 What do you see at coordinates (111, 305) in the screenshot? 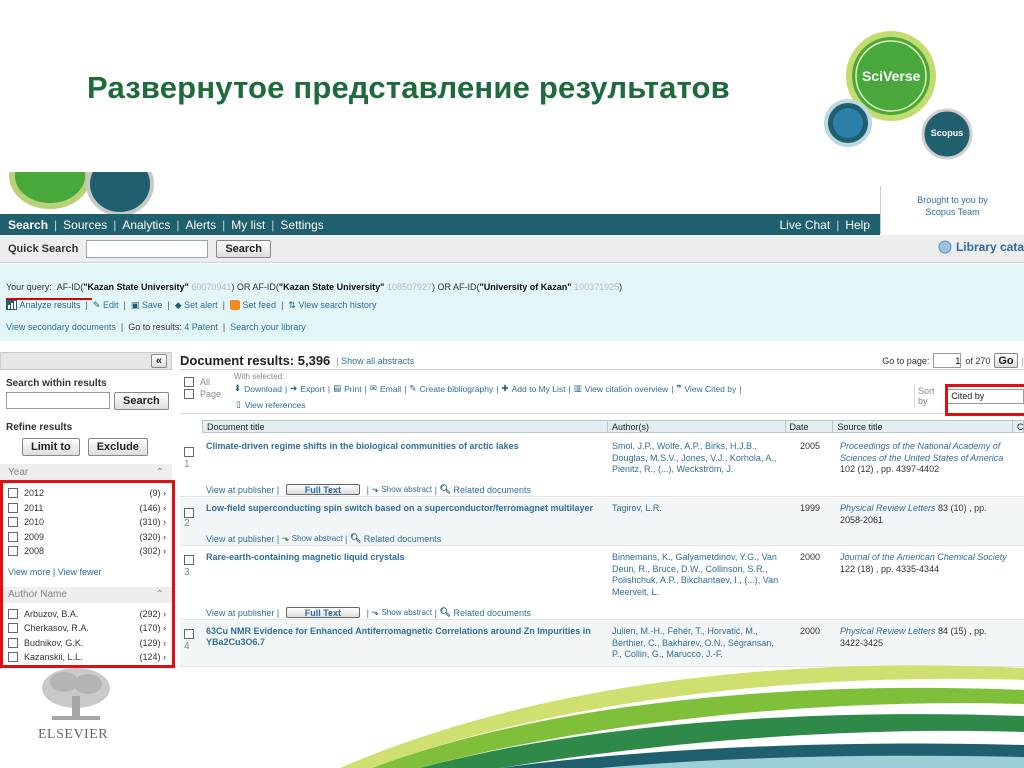
I see `edit-link: Edit` at bounding box center [111, 305].